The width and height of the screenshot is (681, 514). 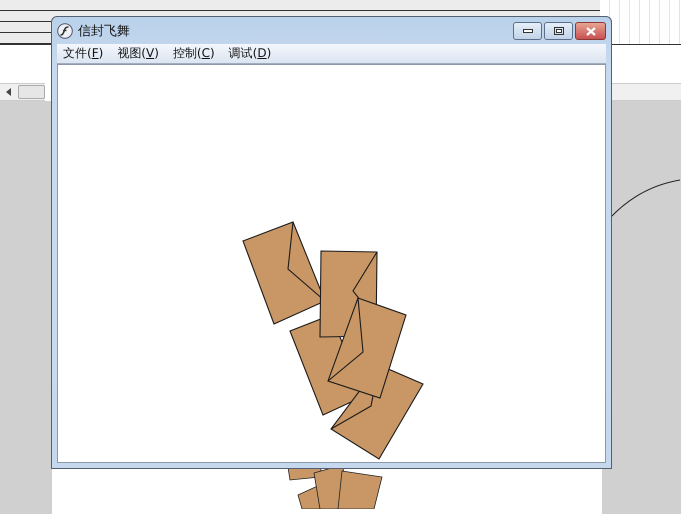 What do you see at coordinates (9, 92) in the screenshot?
I see `scroll-left-icon` at bounding box center [9, 92].